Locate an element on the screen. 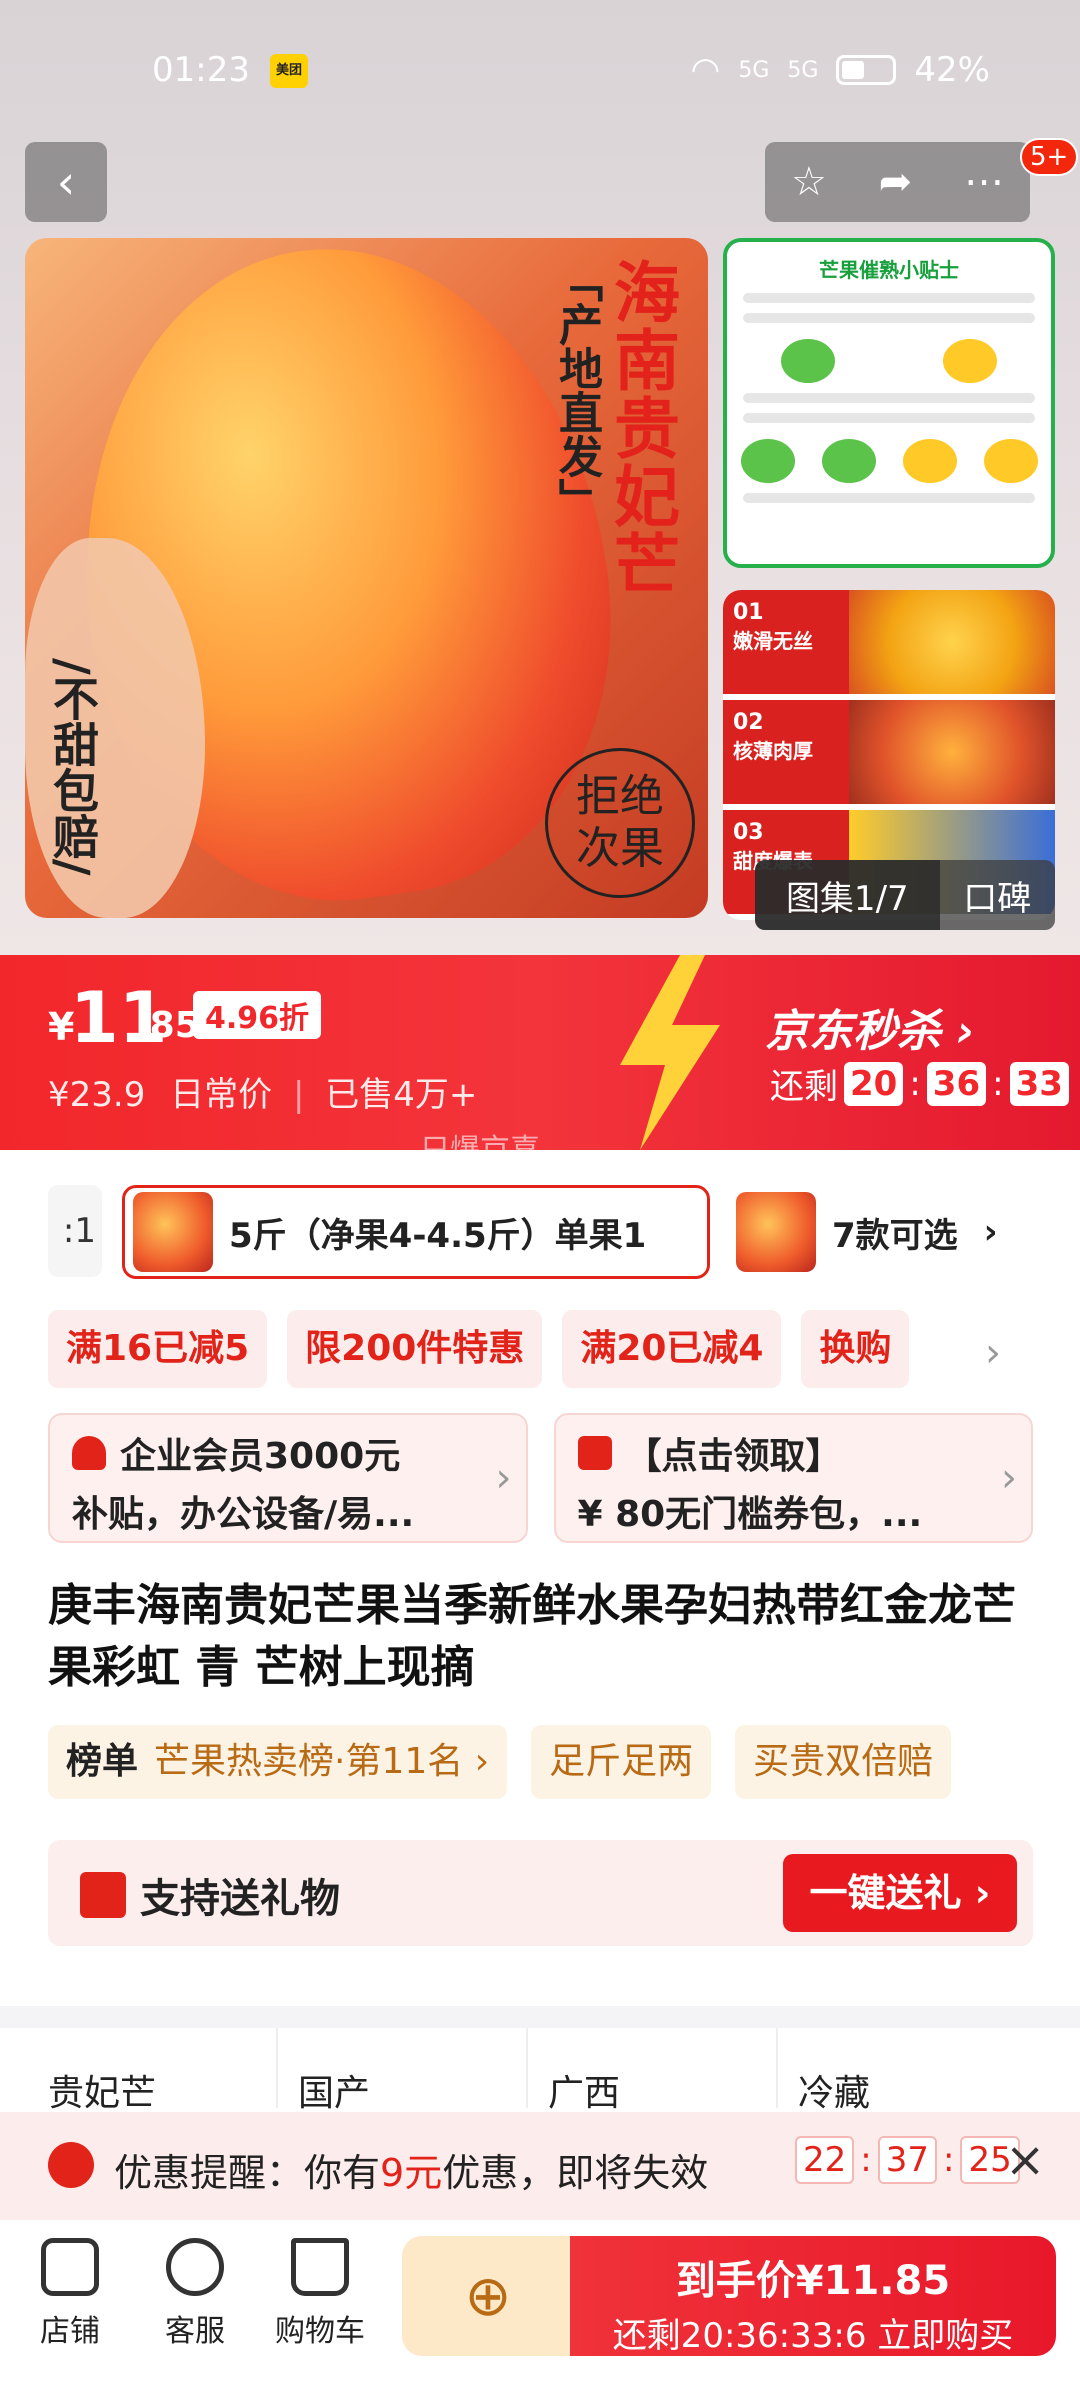 The image size is (1080, 2400). tips-title: 芒果催熟小贴士 is located at coordinates (889, 270).